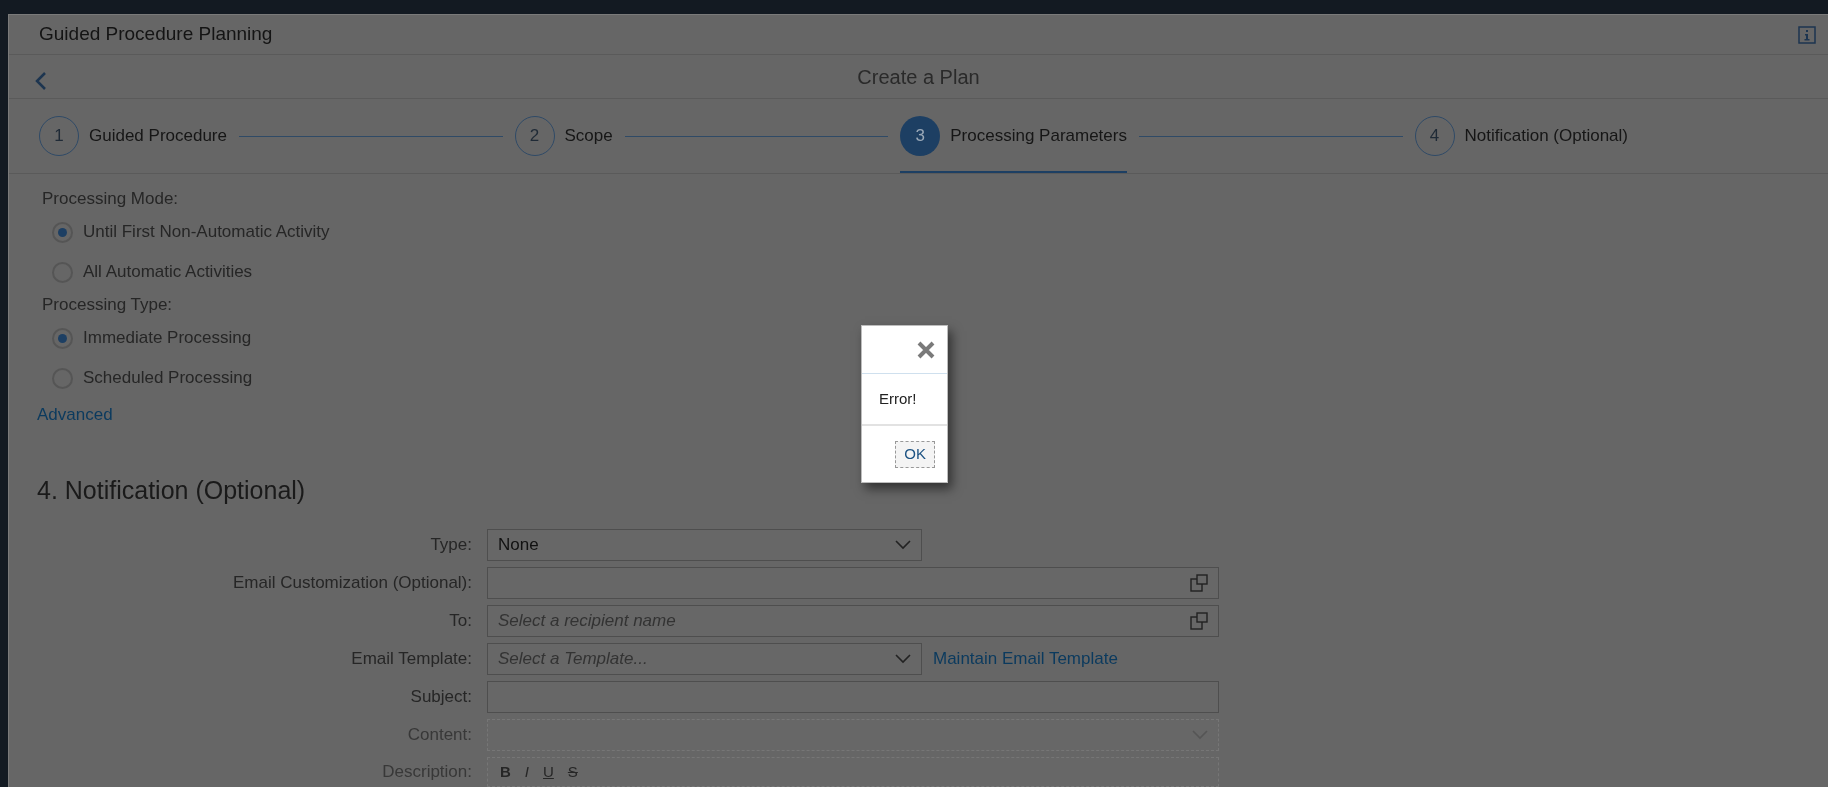 The image size is (1828, 787). Describe the element at coordinates (918, 77) in the screenshot. I see `page-title: Create a Plan` at that location.